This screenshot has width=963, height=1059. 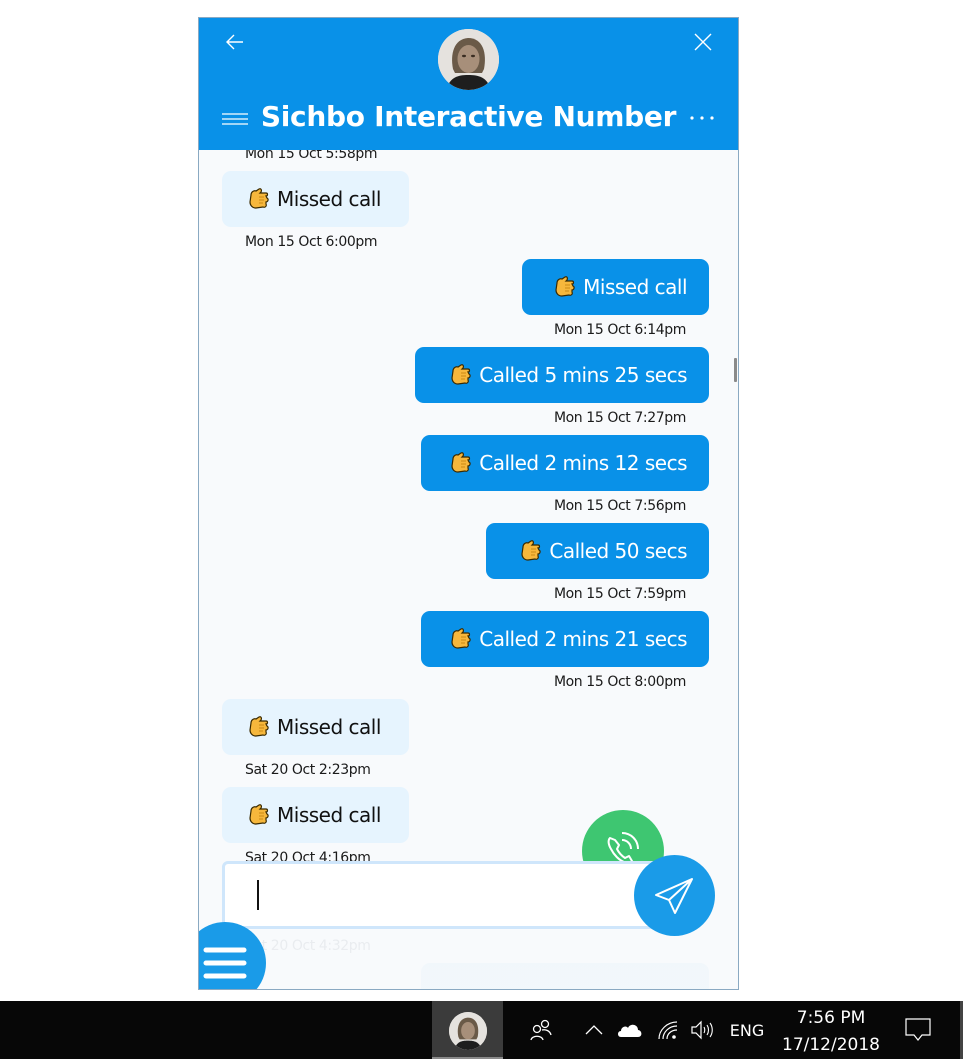 I want to click on people-button, so click(x=541, y=1030).